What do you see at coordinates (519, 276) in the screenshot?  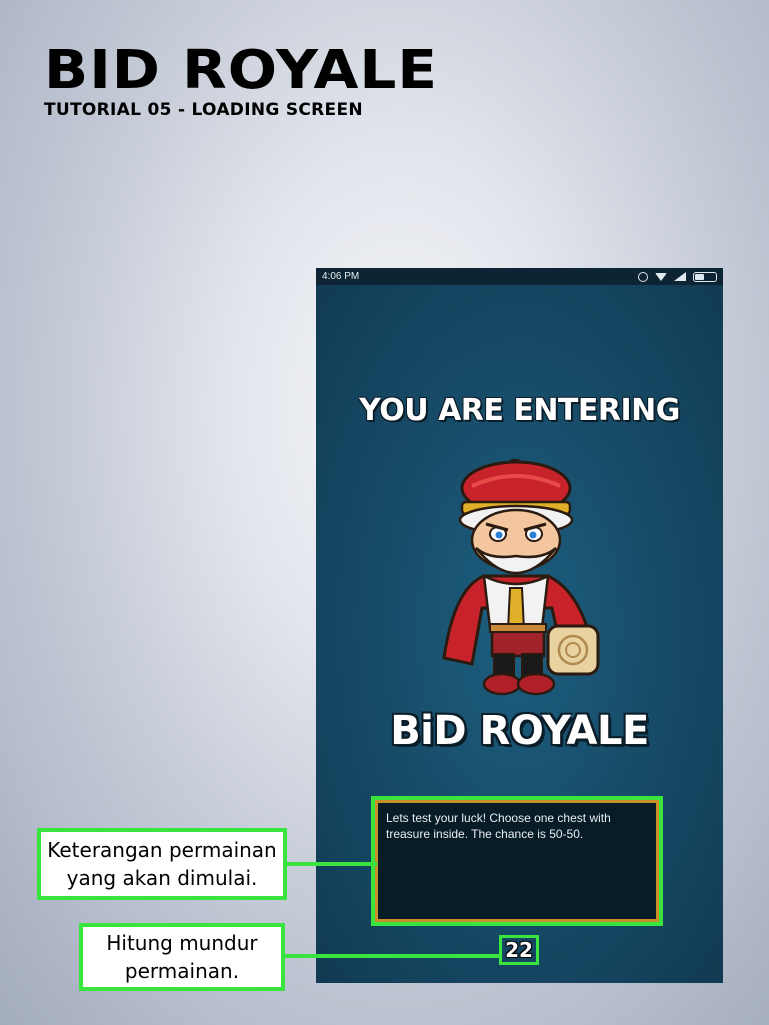 I see `status-bar: 4:06 PM` at bounding box center [519, 276].